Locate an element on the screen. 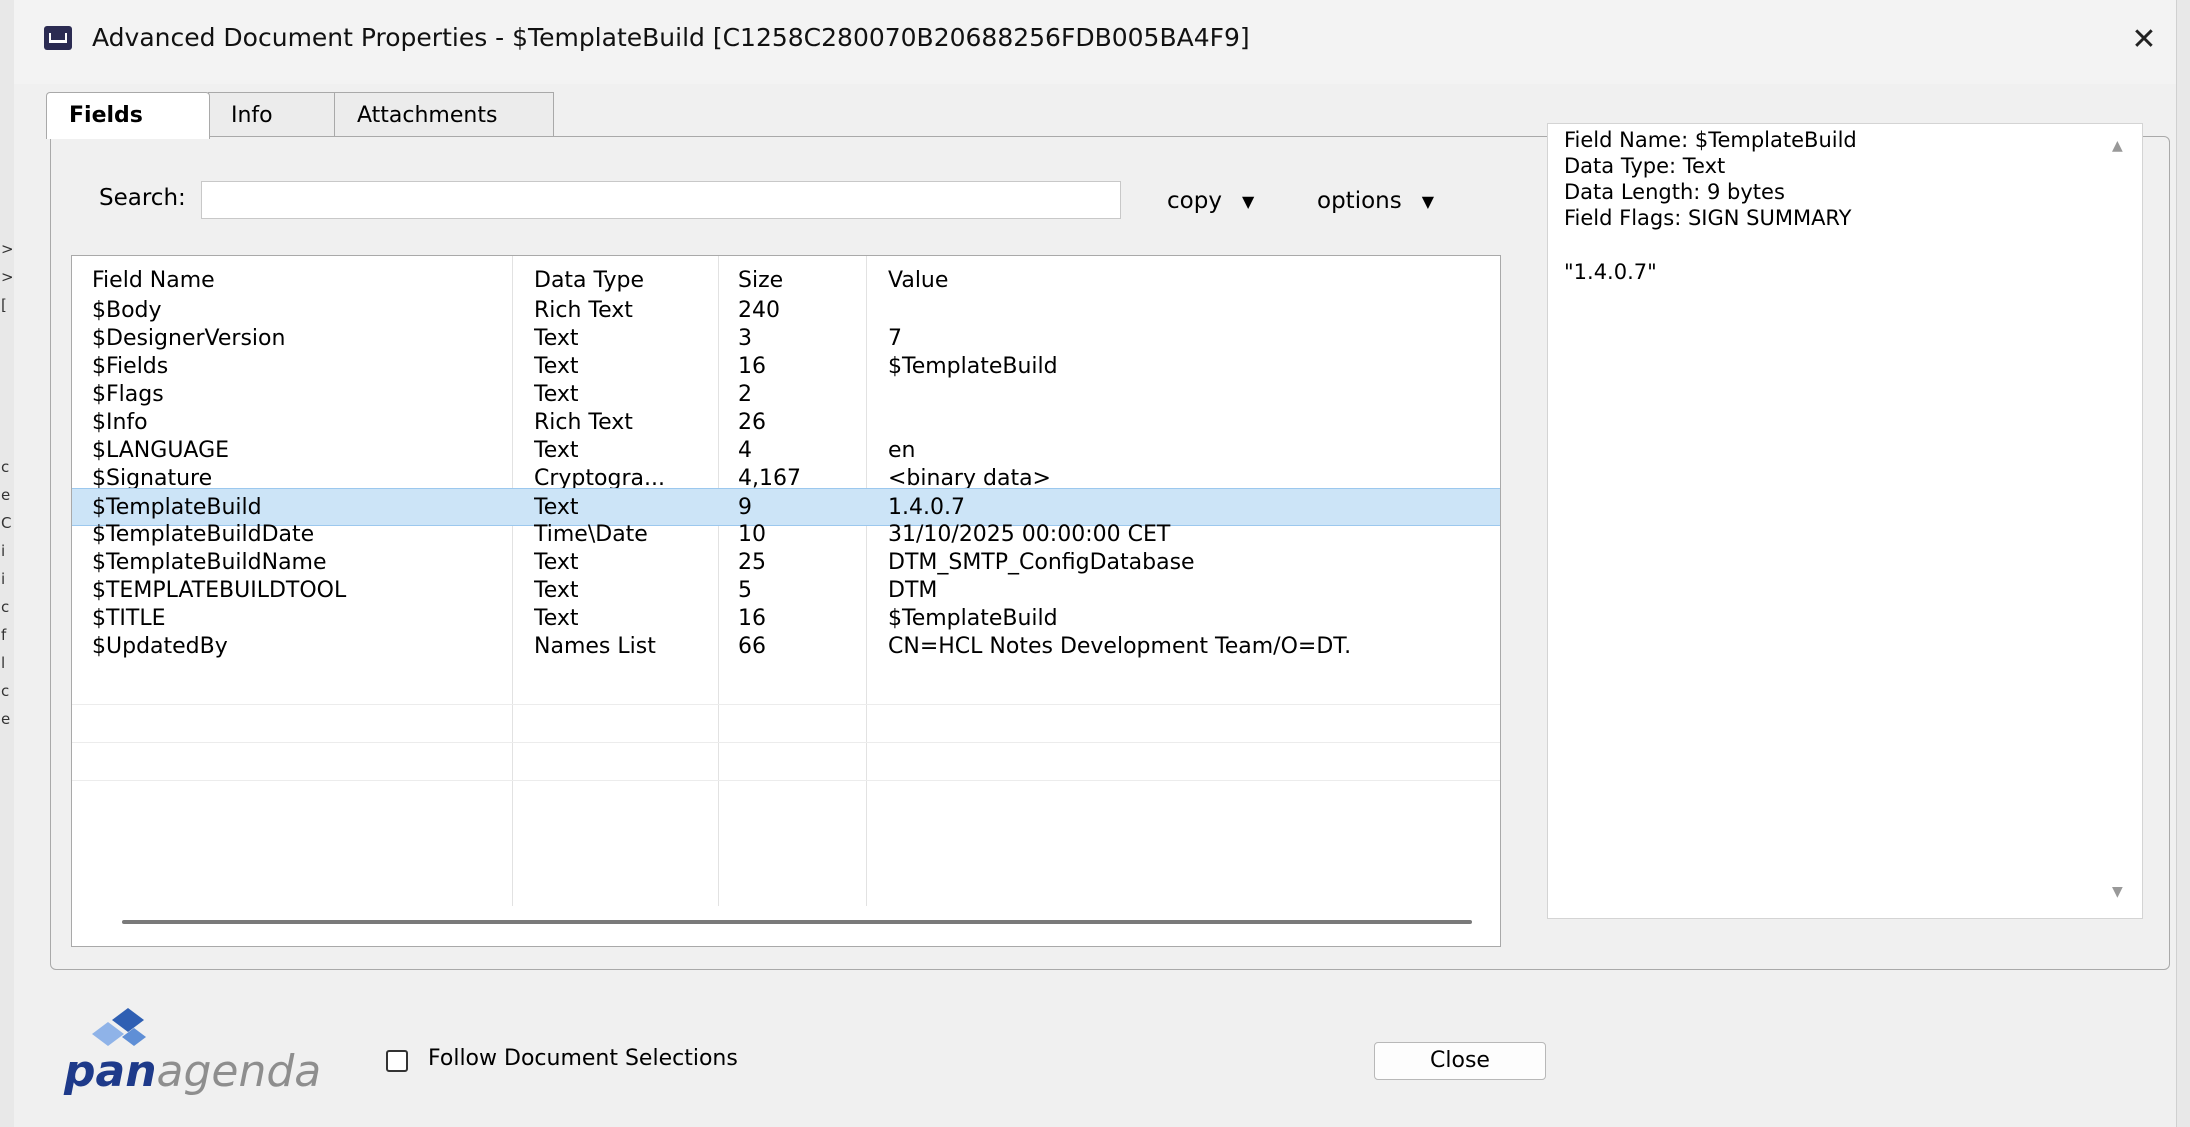 The image size is (2190, 1127). tab-attachments: Attachments is located at coordinates (444, 114).